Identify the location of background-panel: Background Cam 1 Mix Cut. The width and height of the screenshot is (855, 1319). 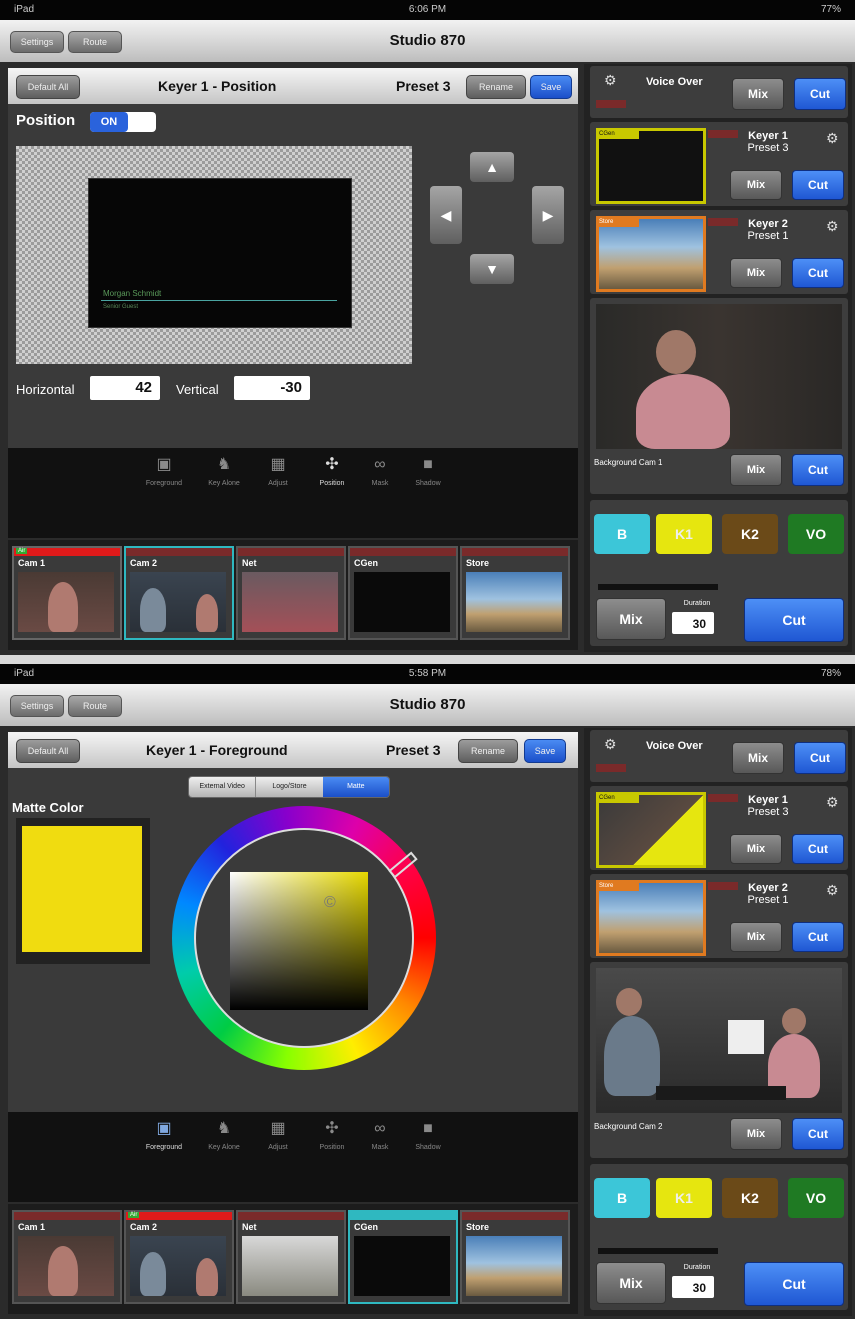
(719, 396).